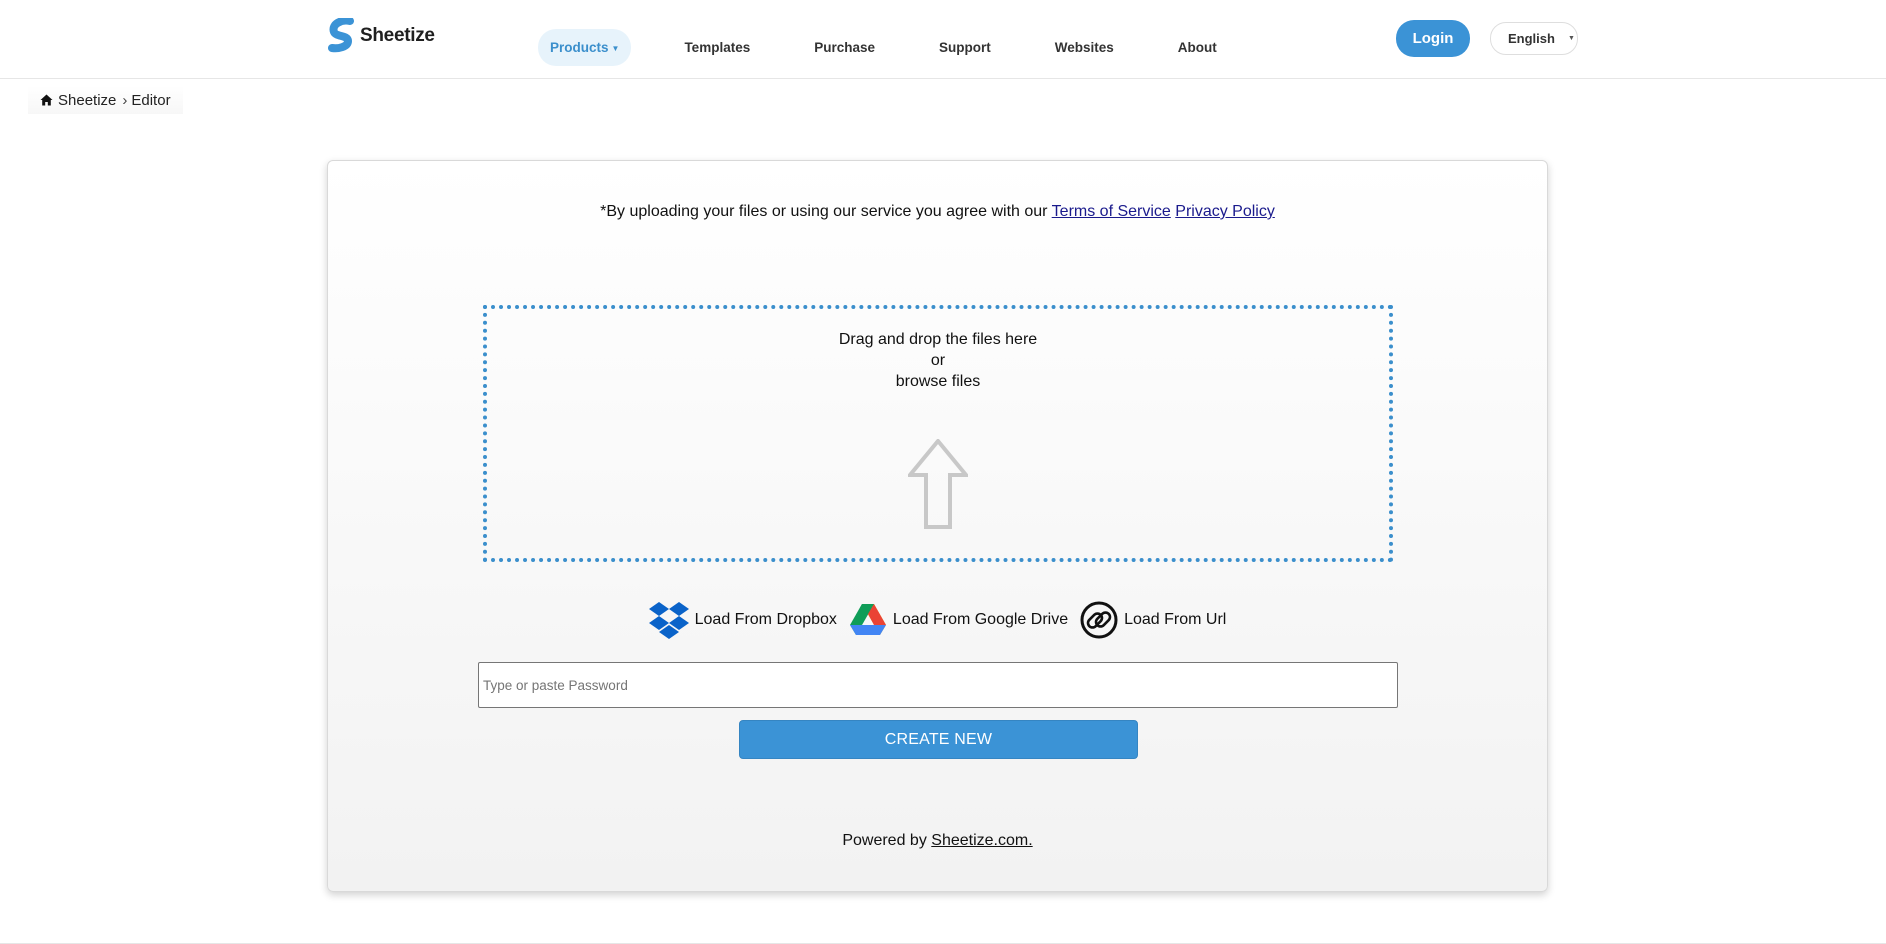  What do you see at coordinates (981, 840) in the screenshot?
I see `sheetize-link: Sheetize.com.` at bounding box center [981, 840].